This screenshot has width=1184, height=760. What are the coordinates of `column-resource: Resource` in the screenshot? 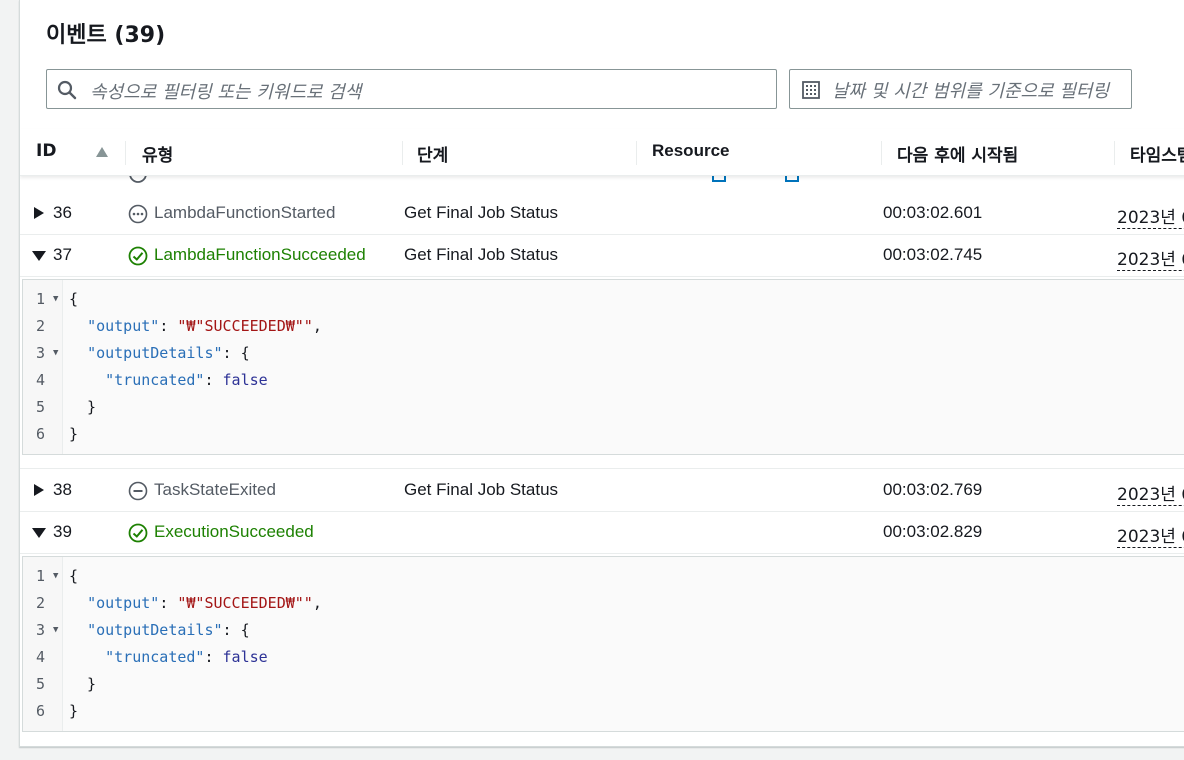 It's located at (690, 151).